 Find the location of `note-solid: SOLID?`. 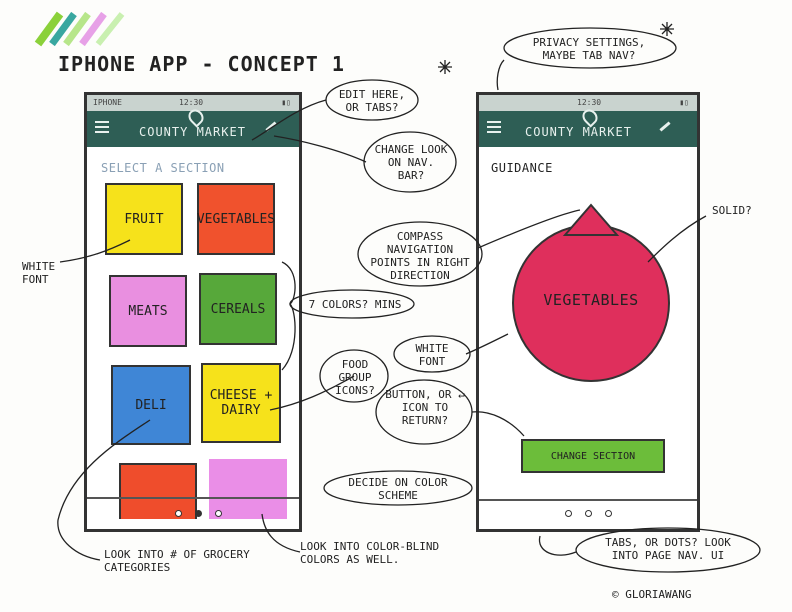

note-solid: SOLID? is located at coordinates (732, 210).